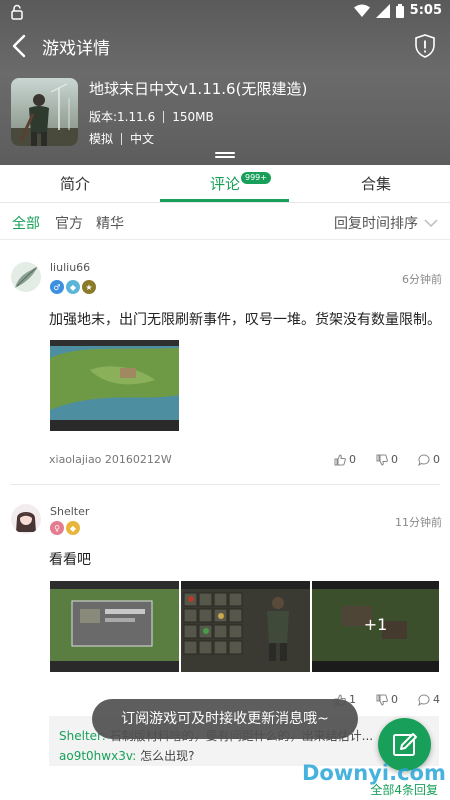 The width and height of the screenshot is (450, 800). What do you see at coordinates (245, 320) in the screenshot?
I see `comment-text: 加强地末，出门无限刷新事件，叹号一堆。货架没有数量限制。` at bounding box center [245, 320].